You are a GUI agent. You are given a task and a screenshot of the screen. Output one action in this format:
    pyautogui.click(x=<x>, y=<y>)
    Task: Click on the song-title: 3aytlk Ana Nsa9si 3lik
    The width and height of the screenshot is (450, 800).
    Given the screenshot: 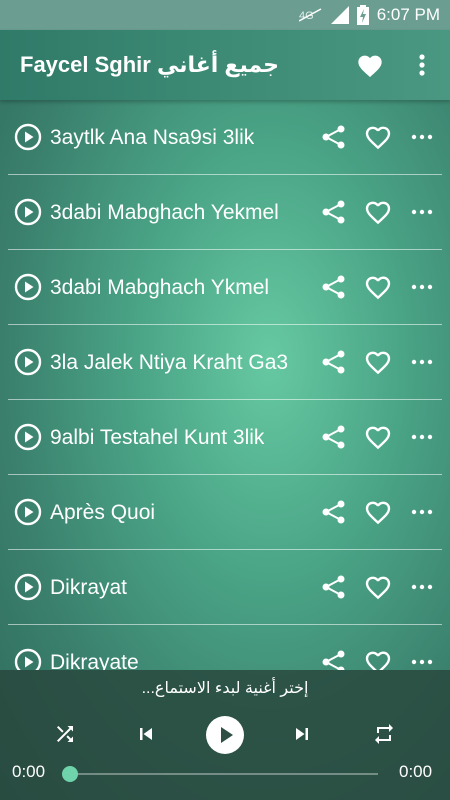 What is the action you would take?
    pyautogui.click(x=152, y=137)
    